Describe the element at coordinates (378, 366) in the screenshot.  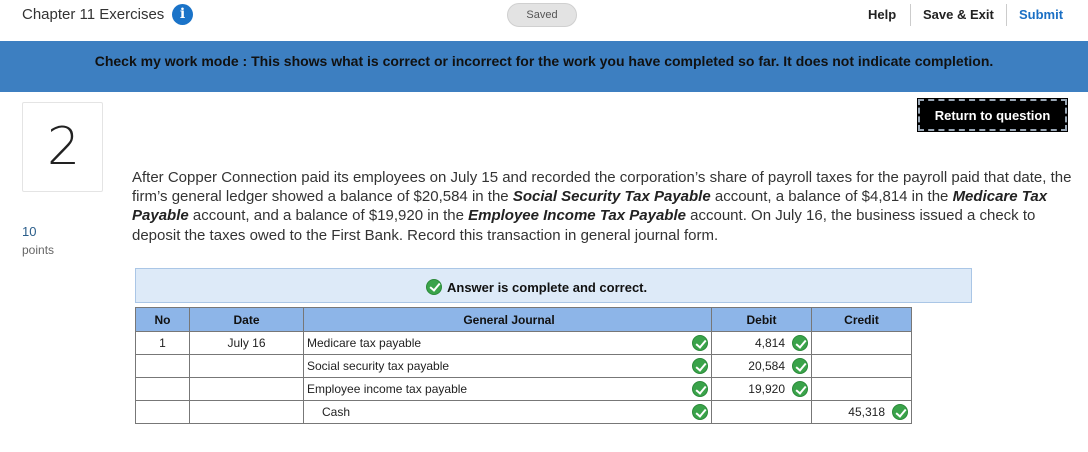
I see `account-name: Social security tax payable` at that location.